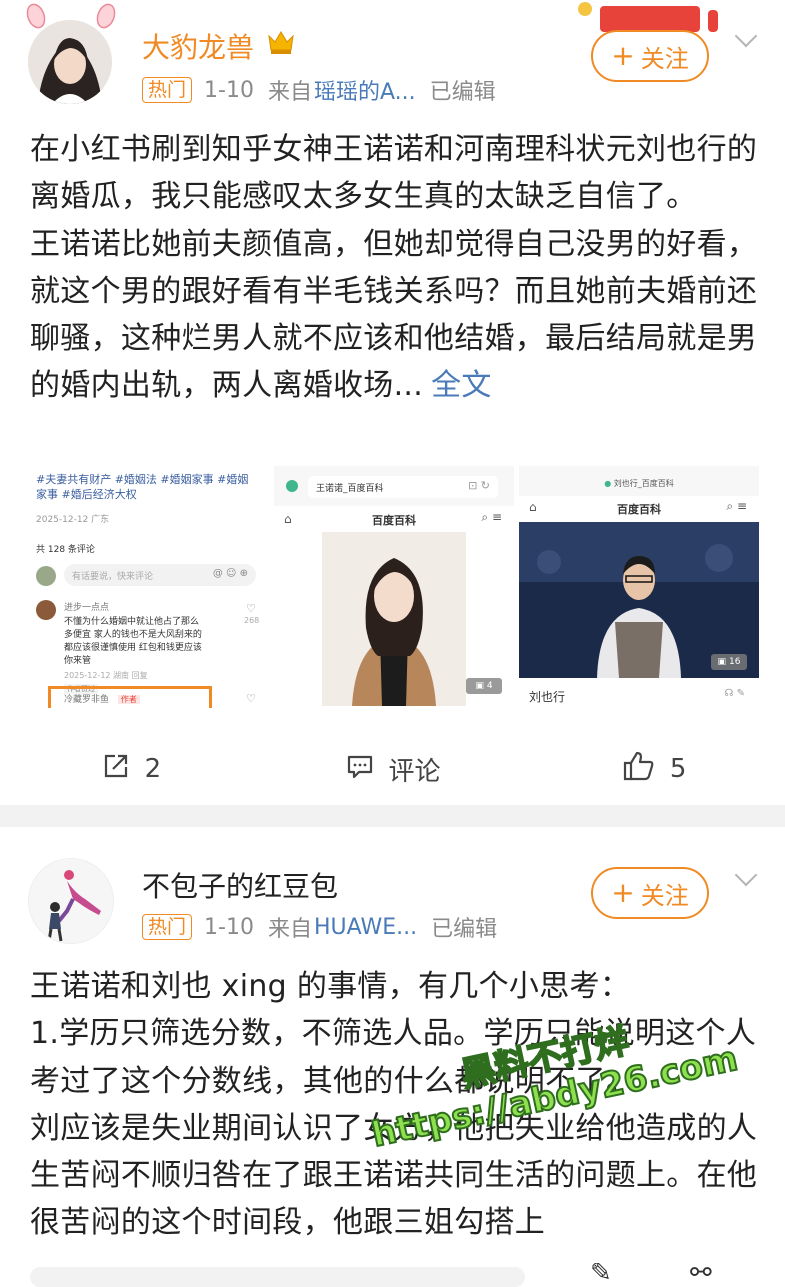 The image size is (785, 1287). What do you see at coordinates (729, 662) in the screenshot?
I see `photo-count-badge: ▣ 16` at bounding box center [729, 662].